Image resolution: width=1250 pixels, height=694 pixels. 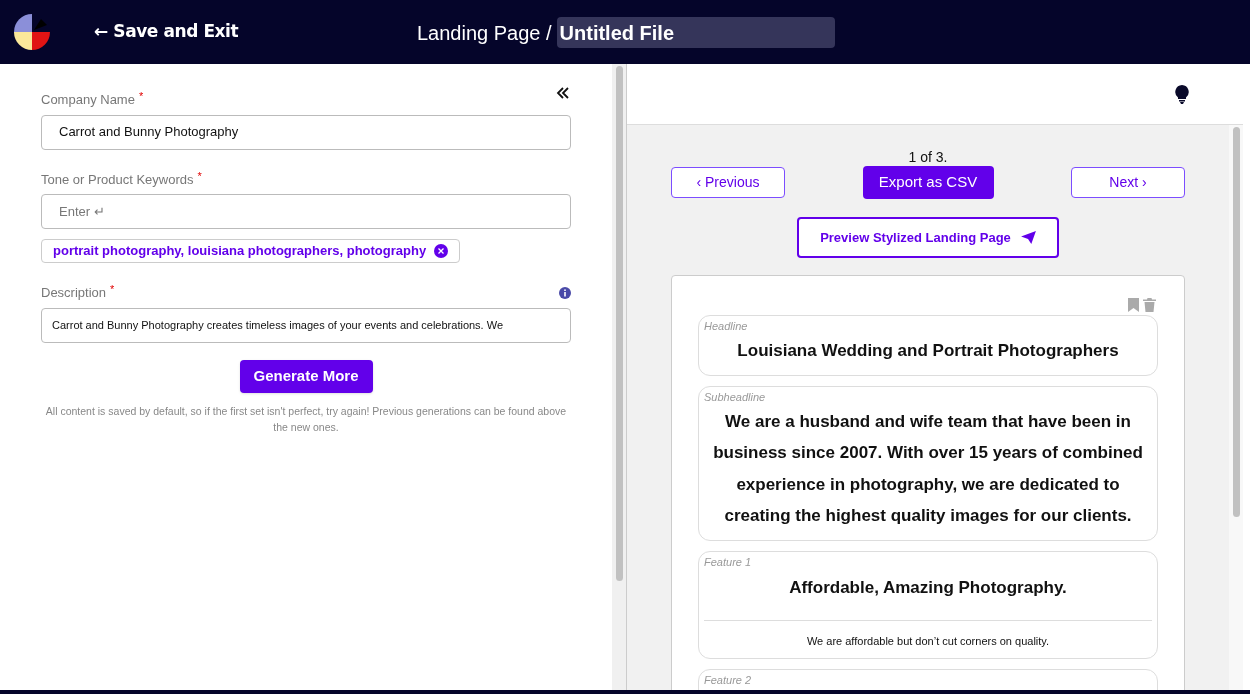 I want to click on text-field: Carrot and Bunny Photography, so click(x=306, y=132).